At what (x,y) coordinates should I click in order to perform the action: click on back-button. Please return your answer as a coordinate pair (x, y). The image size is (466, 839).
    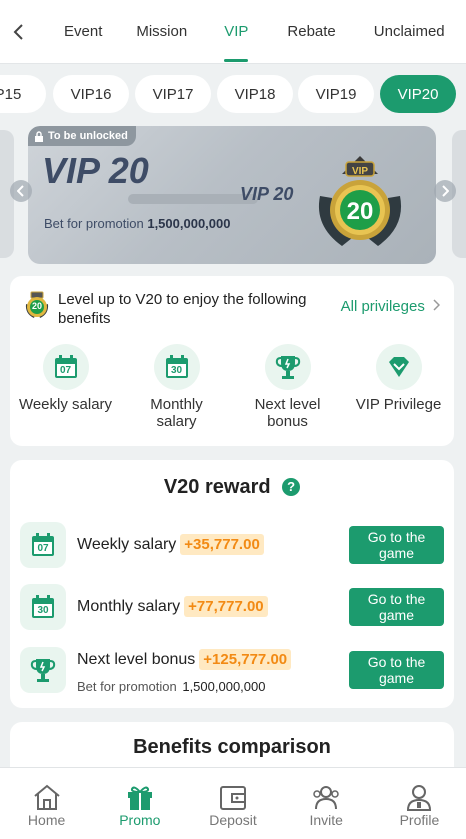
    Looking at the image, I should click on (18, 32).